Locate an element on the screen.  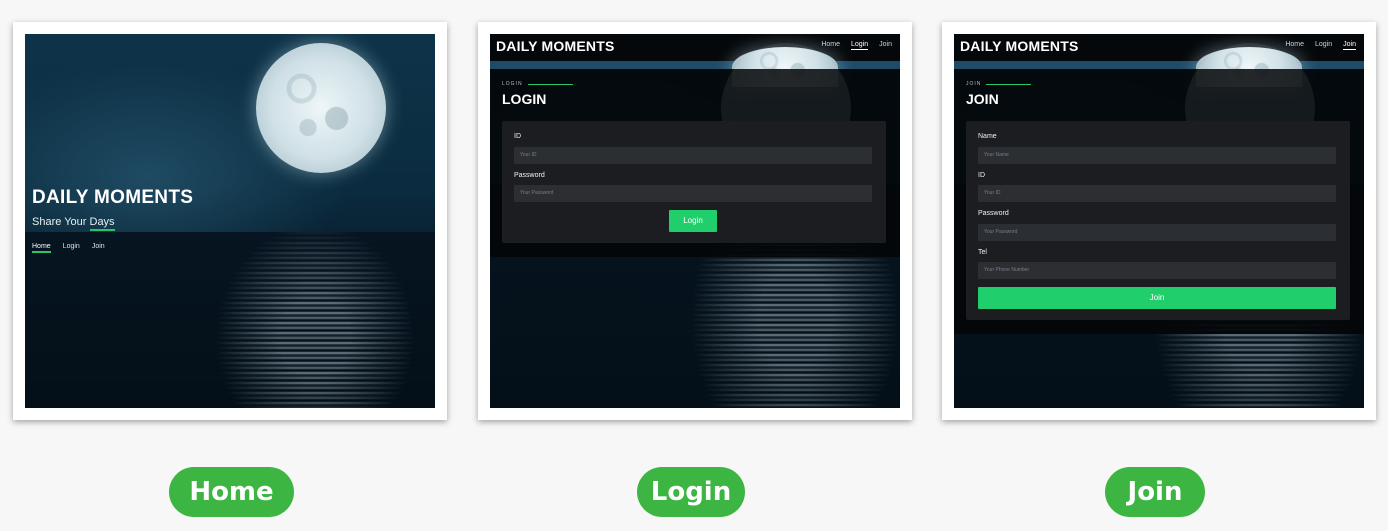
sea-image is located at coordinates (230, 320).